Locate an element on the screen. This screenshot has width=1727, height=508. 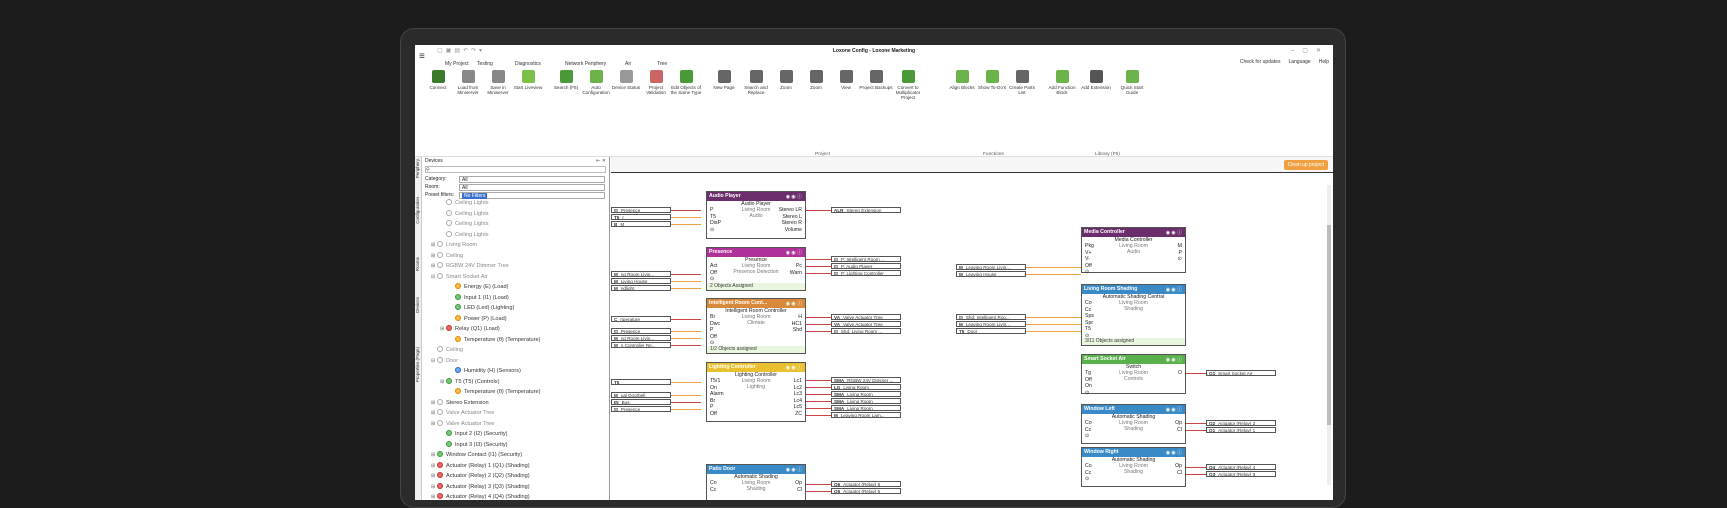
tree-item: Temperature (θ) (Temperature) is located at coordinates (494, 392).